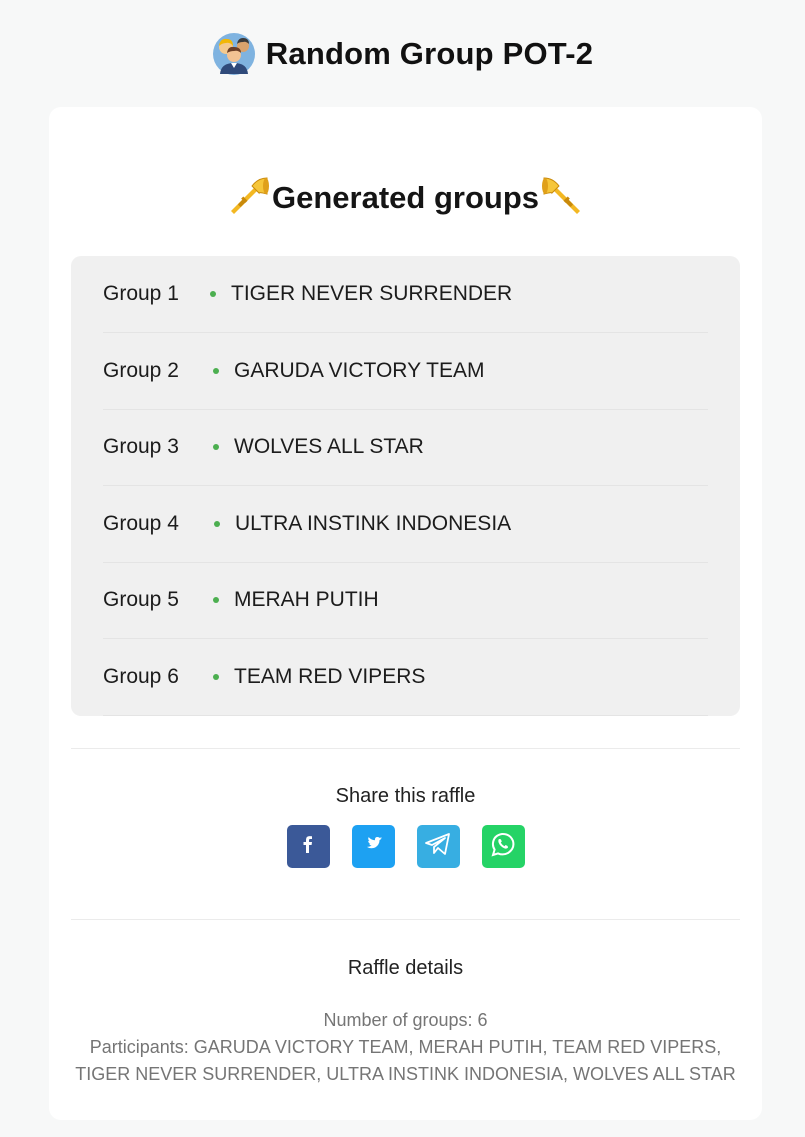 The width and height of the screenshot is (805, 1137). Describe the element at coordinates (234, 54) in the screenshot. I see `people-group-icon` at that location.